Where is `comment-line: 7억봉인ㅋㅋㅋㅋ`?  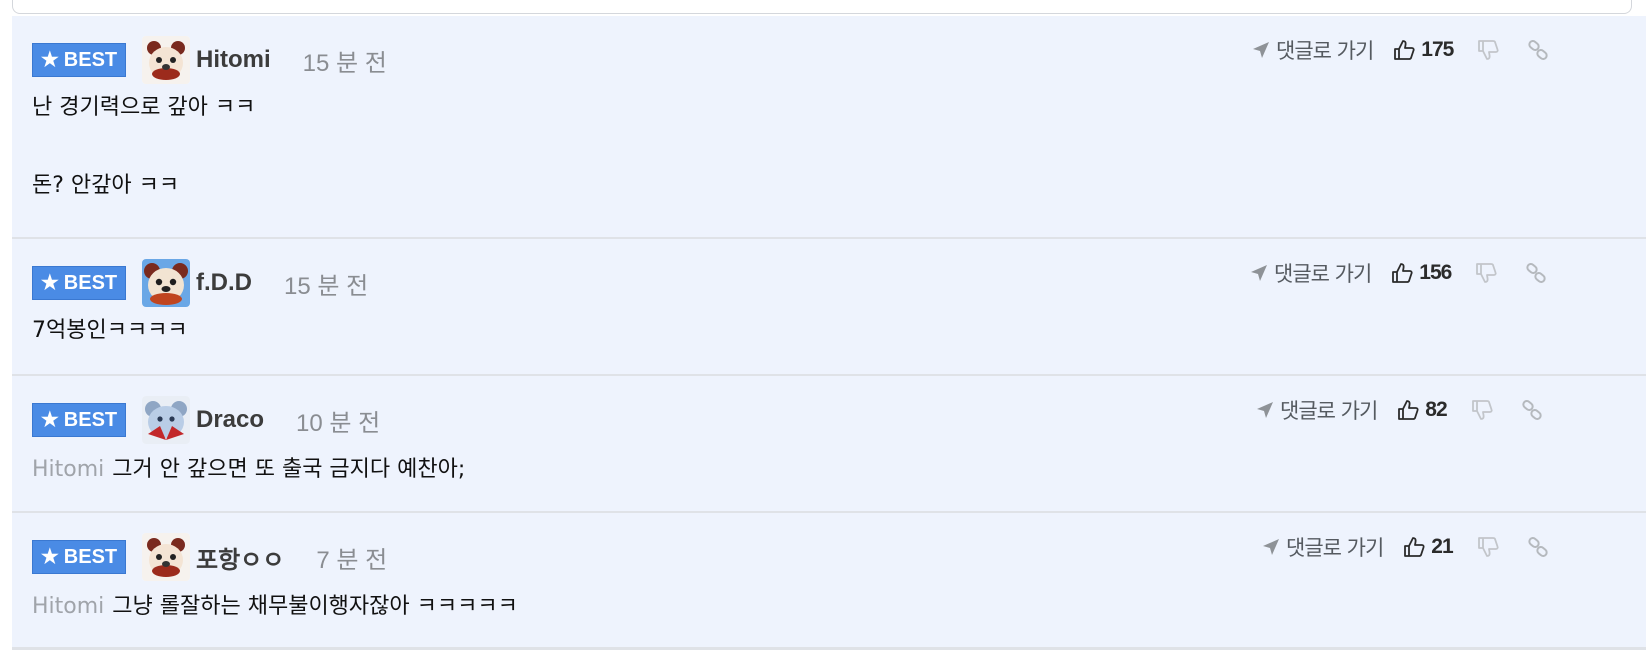
comment-line: 7억봉인ㅋㅋㅋㅋ is located at coordinates (110, 330).